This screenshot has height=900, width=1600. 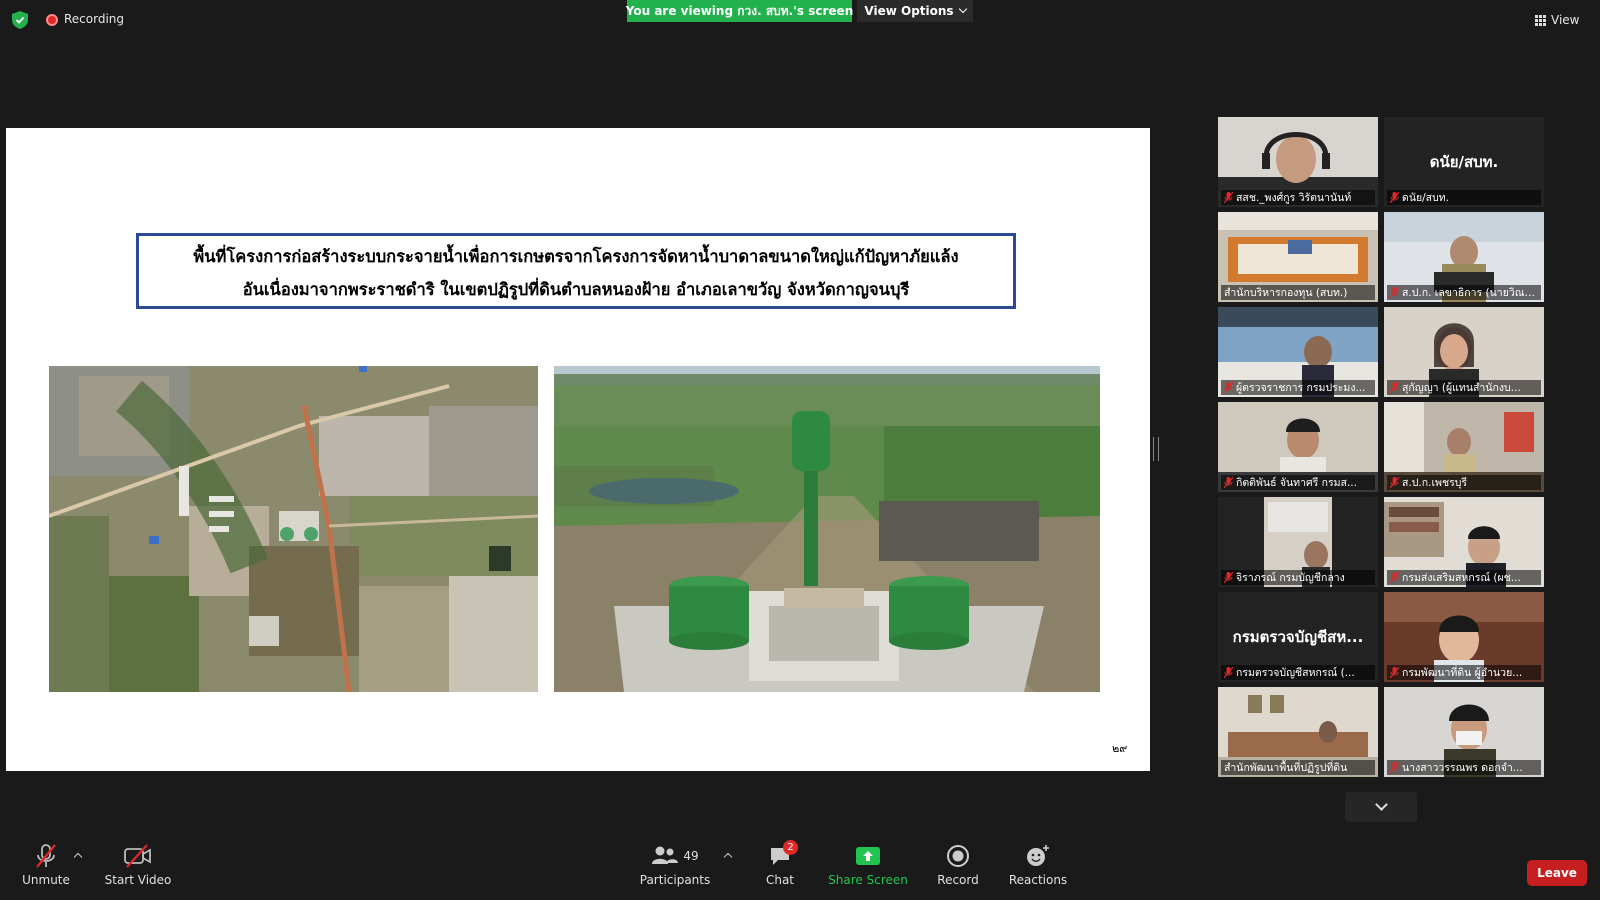 What do you see at coordinates (1286, 293) in the screenshot?
I see `participant-name: สำนักบริหารกองทุน (สบท.)` at bounding box center [1286, 293].